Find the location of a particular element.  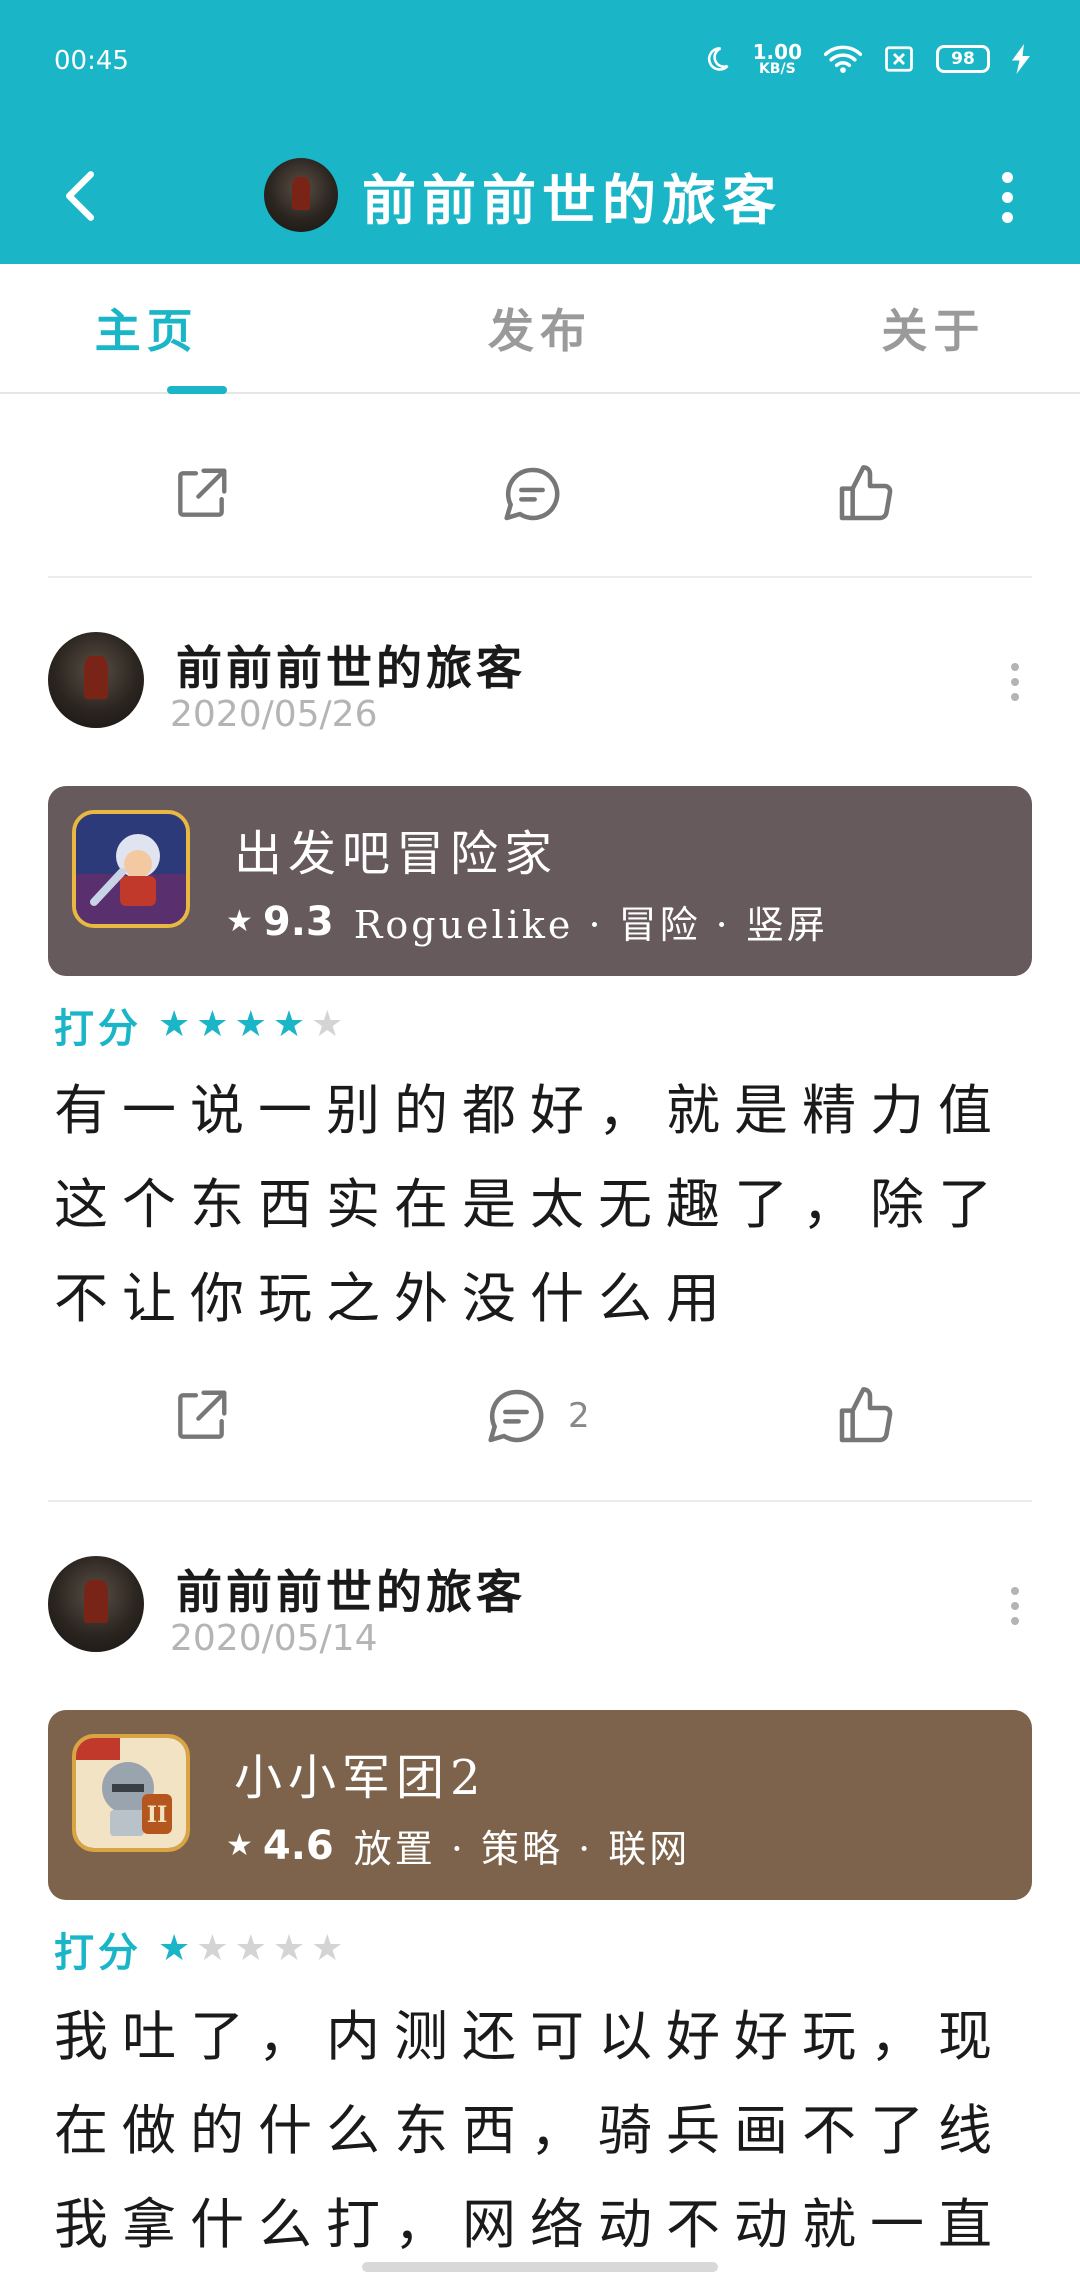

page-title: 前前前世的旅客 is located at coordinates (572, 199).